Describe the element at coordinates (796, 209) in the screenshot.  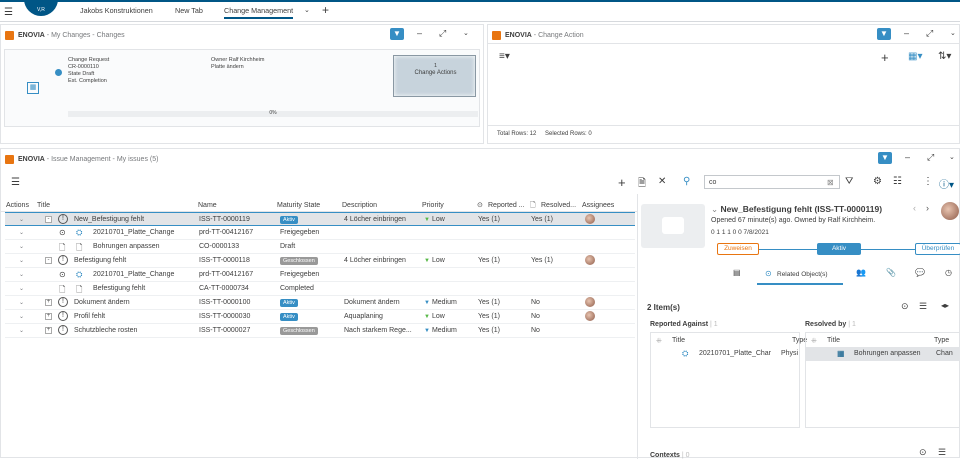
I see `detail-title: ⌄ New_Befestigung fehlt (ISS-TT-0000119)` at that location.